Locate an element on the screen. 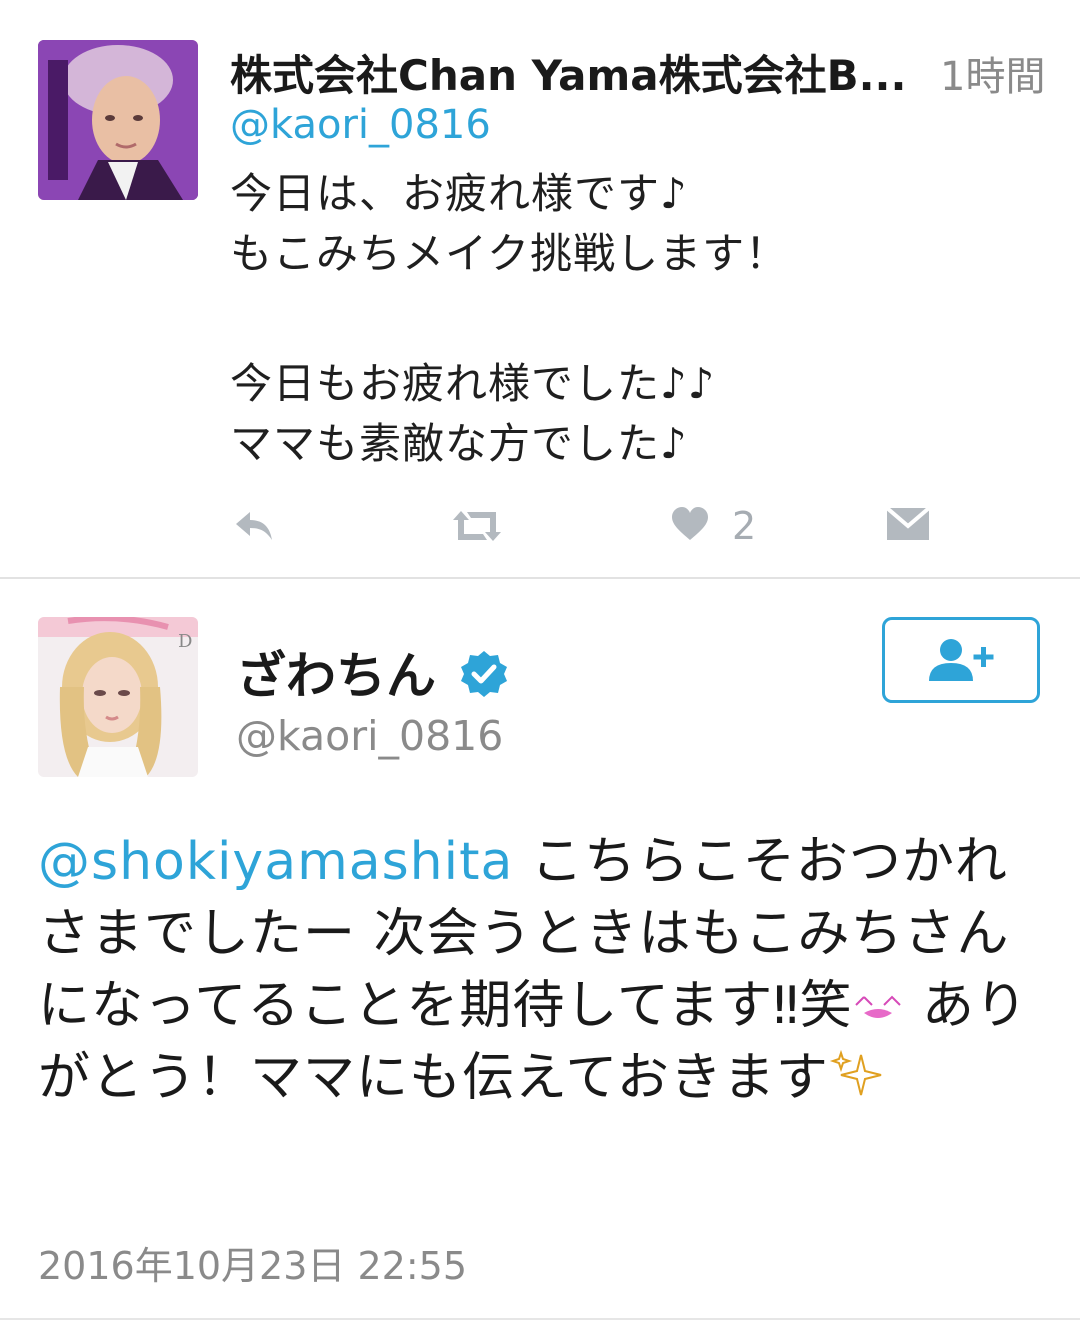 Image resolution: width=1080 pixels, height=1325 pixels. like-count: 2 is located at coordinates (744, 526).